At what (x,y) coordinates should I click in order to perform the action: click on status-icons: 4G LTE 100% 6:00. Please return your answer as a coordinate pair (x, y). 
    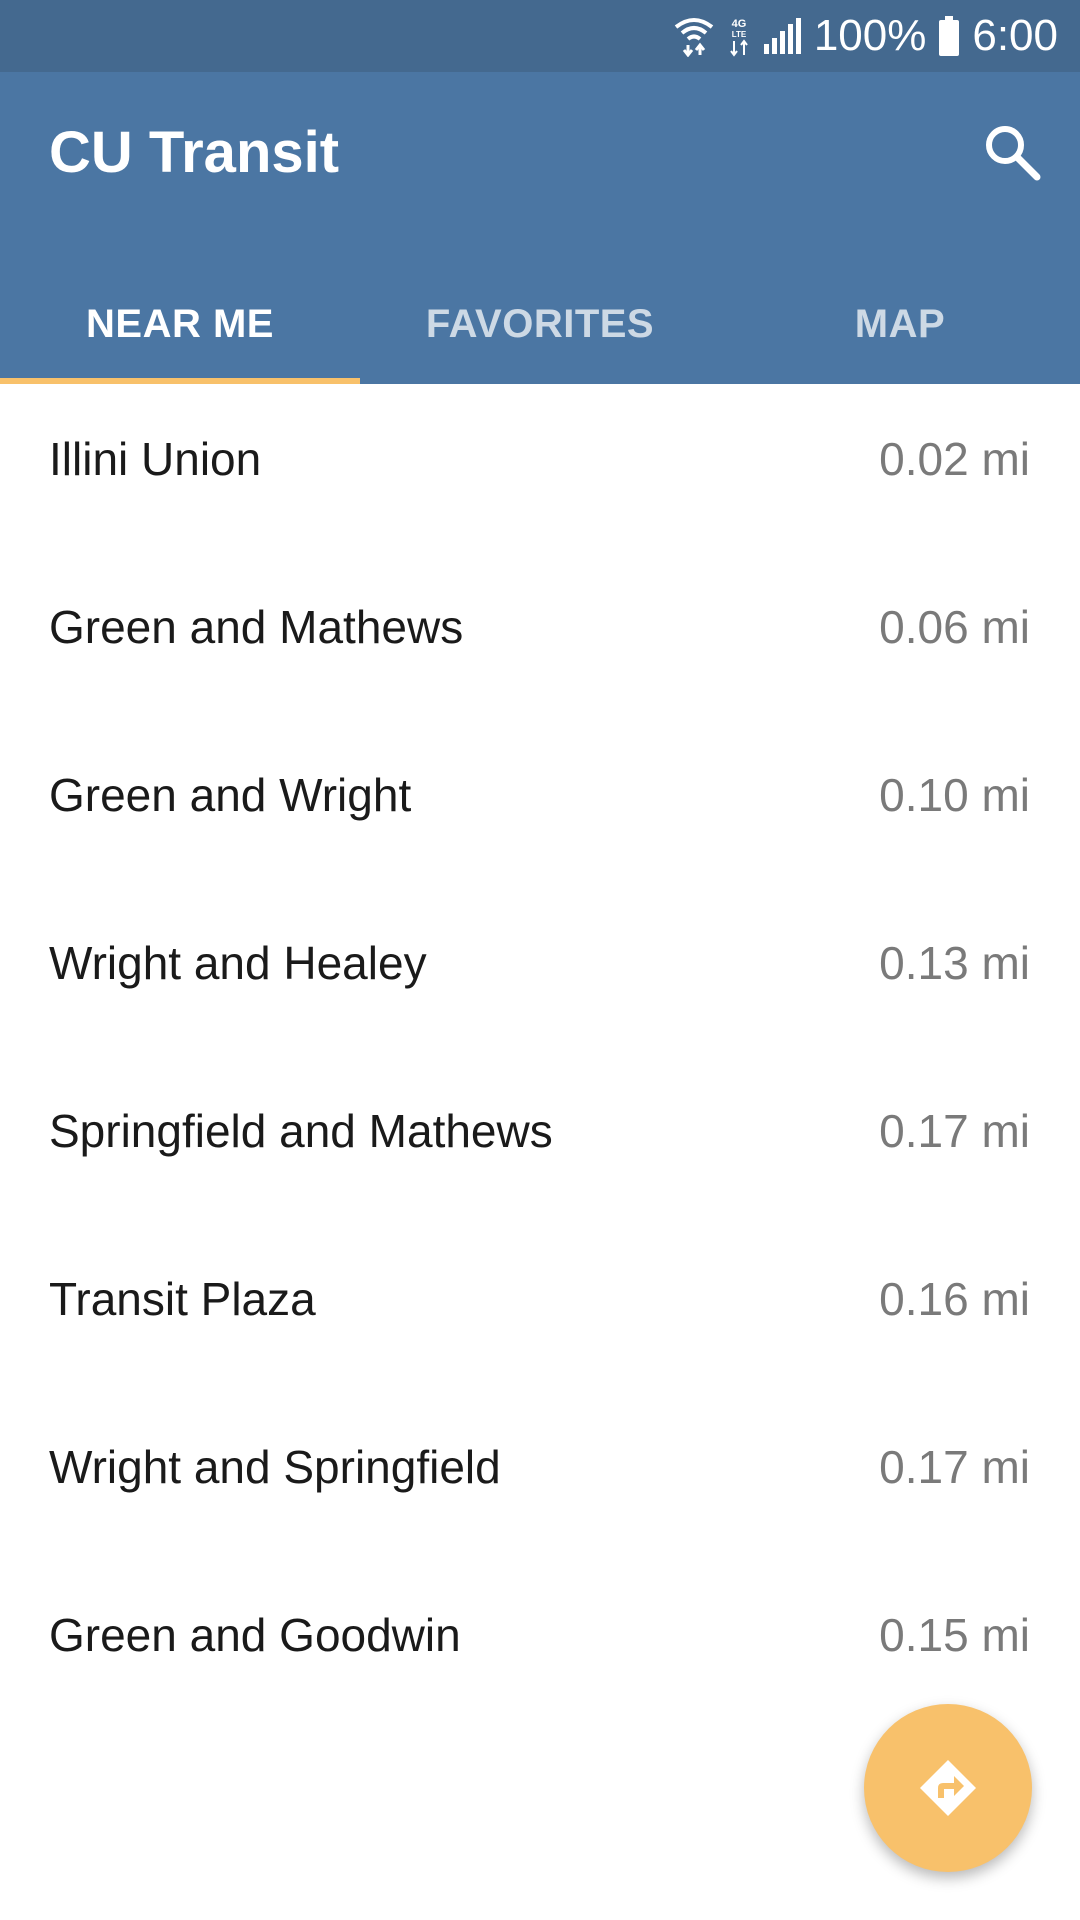
    Looking at the image, I should click on (866, 36).